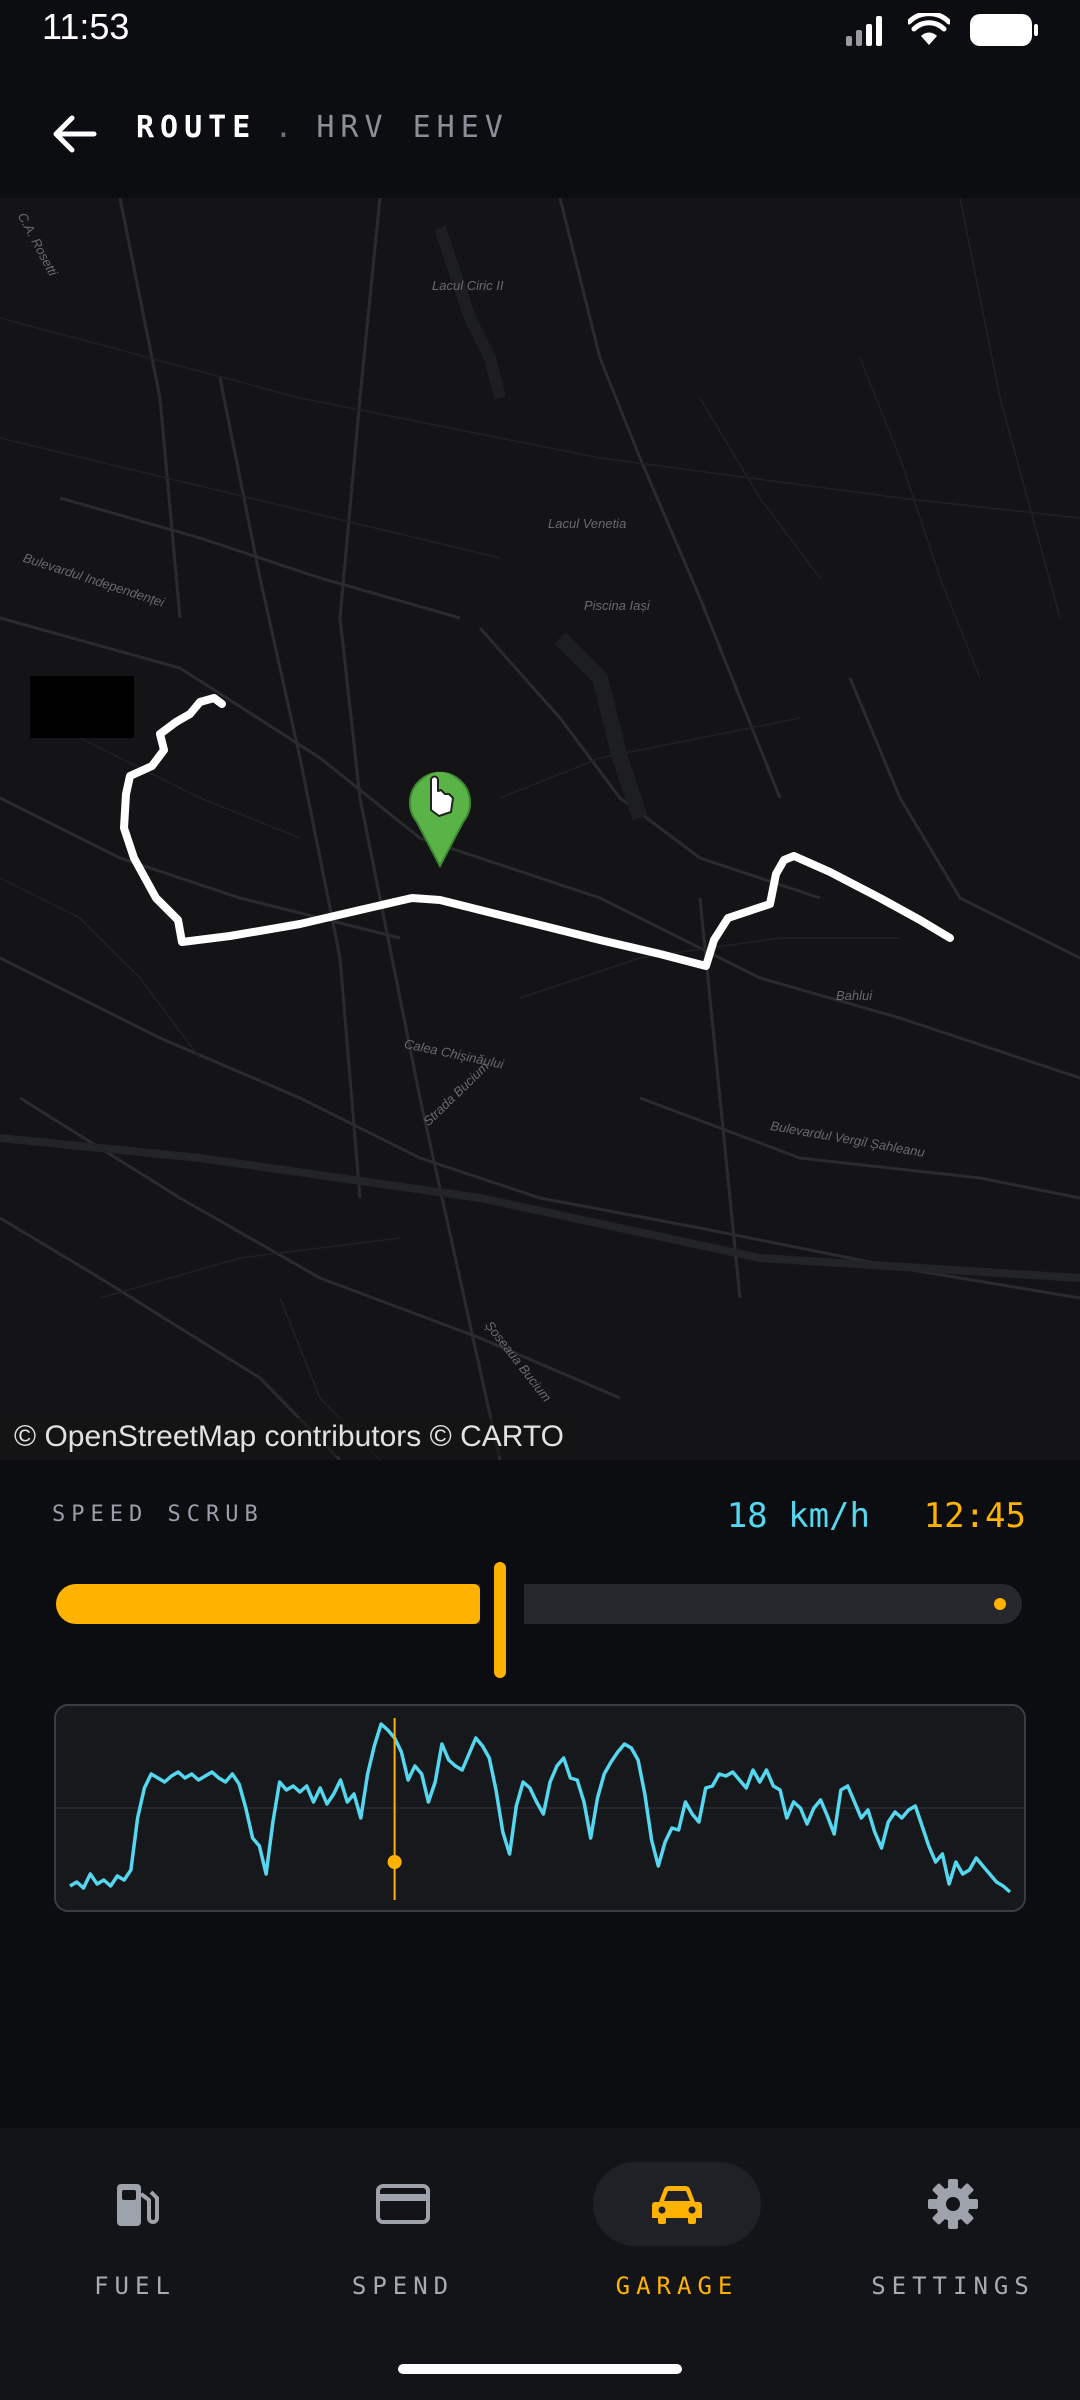 The height and width of the screenshot is (2400, 1080). I want to click on speed-sparkline, so click(540, 1808).